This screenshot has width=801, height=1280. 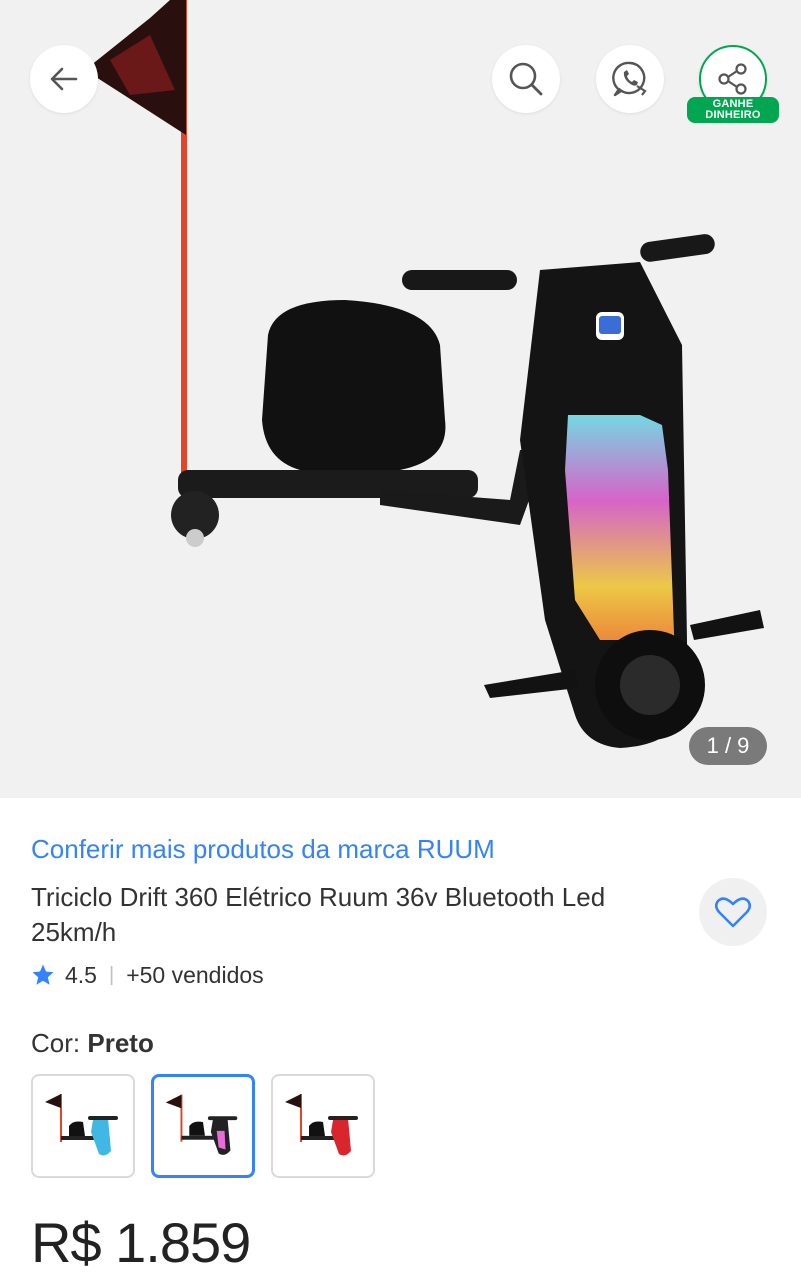 I want to click on search-button, so click(x=526, y=79).